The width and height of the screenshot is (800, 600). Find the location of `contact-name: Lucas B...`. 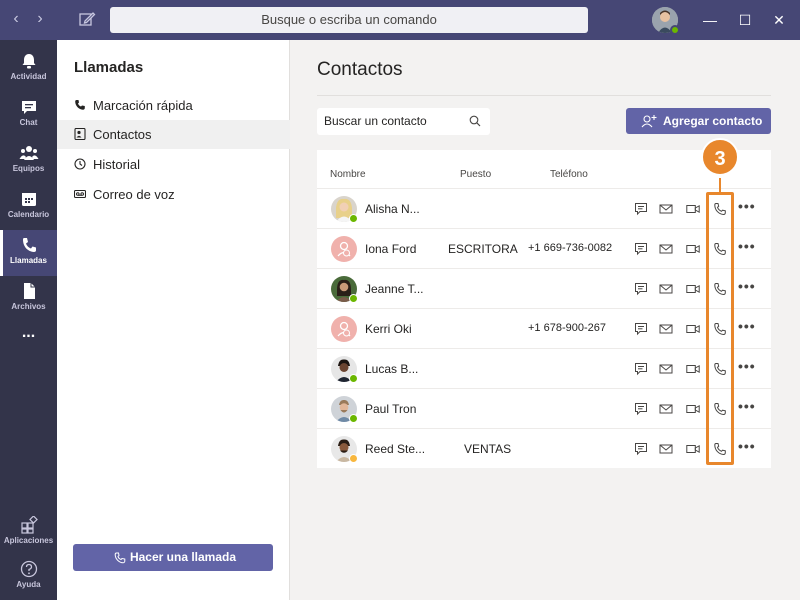

contact-name: Lucas B... is located at coordinates (392, 369).